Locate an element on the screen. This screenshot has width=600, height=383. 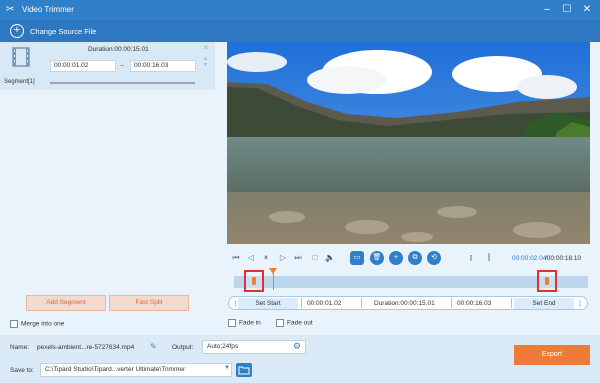
set-end-button: Set End is located at coordinates (544, 303).